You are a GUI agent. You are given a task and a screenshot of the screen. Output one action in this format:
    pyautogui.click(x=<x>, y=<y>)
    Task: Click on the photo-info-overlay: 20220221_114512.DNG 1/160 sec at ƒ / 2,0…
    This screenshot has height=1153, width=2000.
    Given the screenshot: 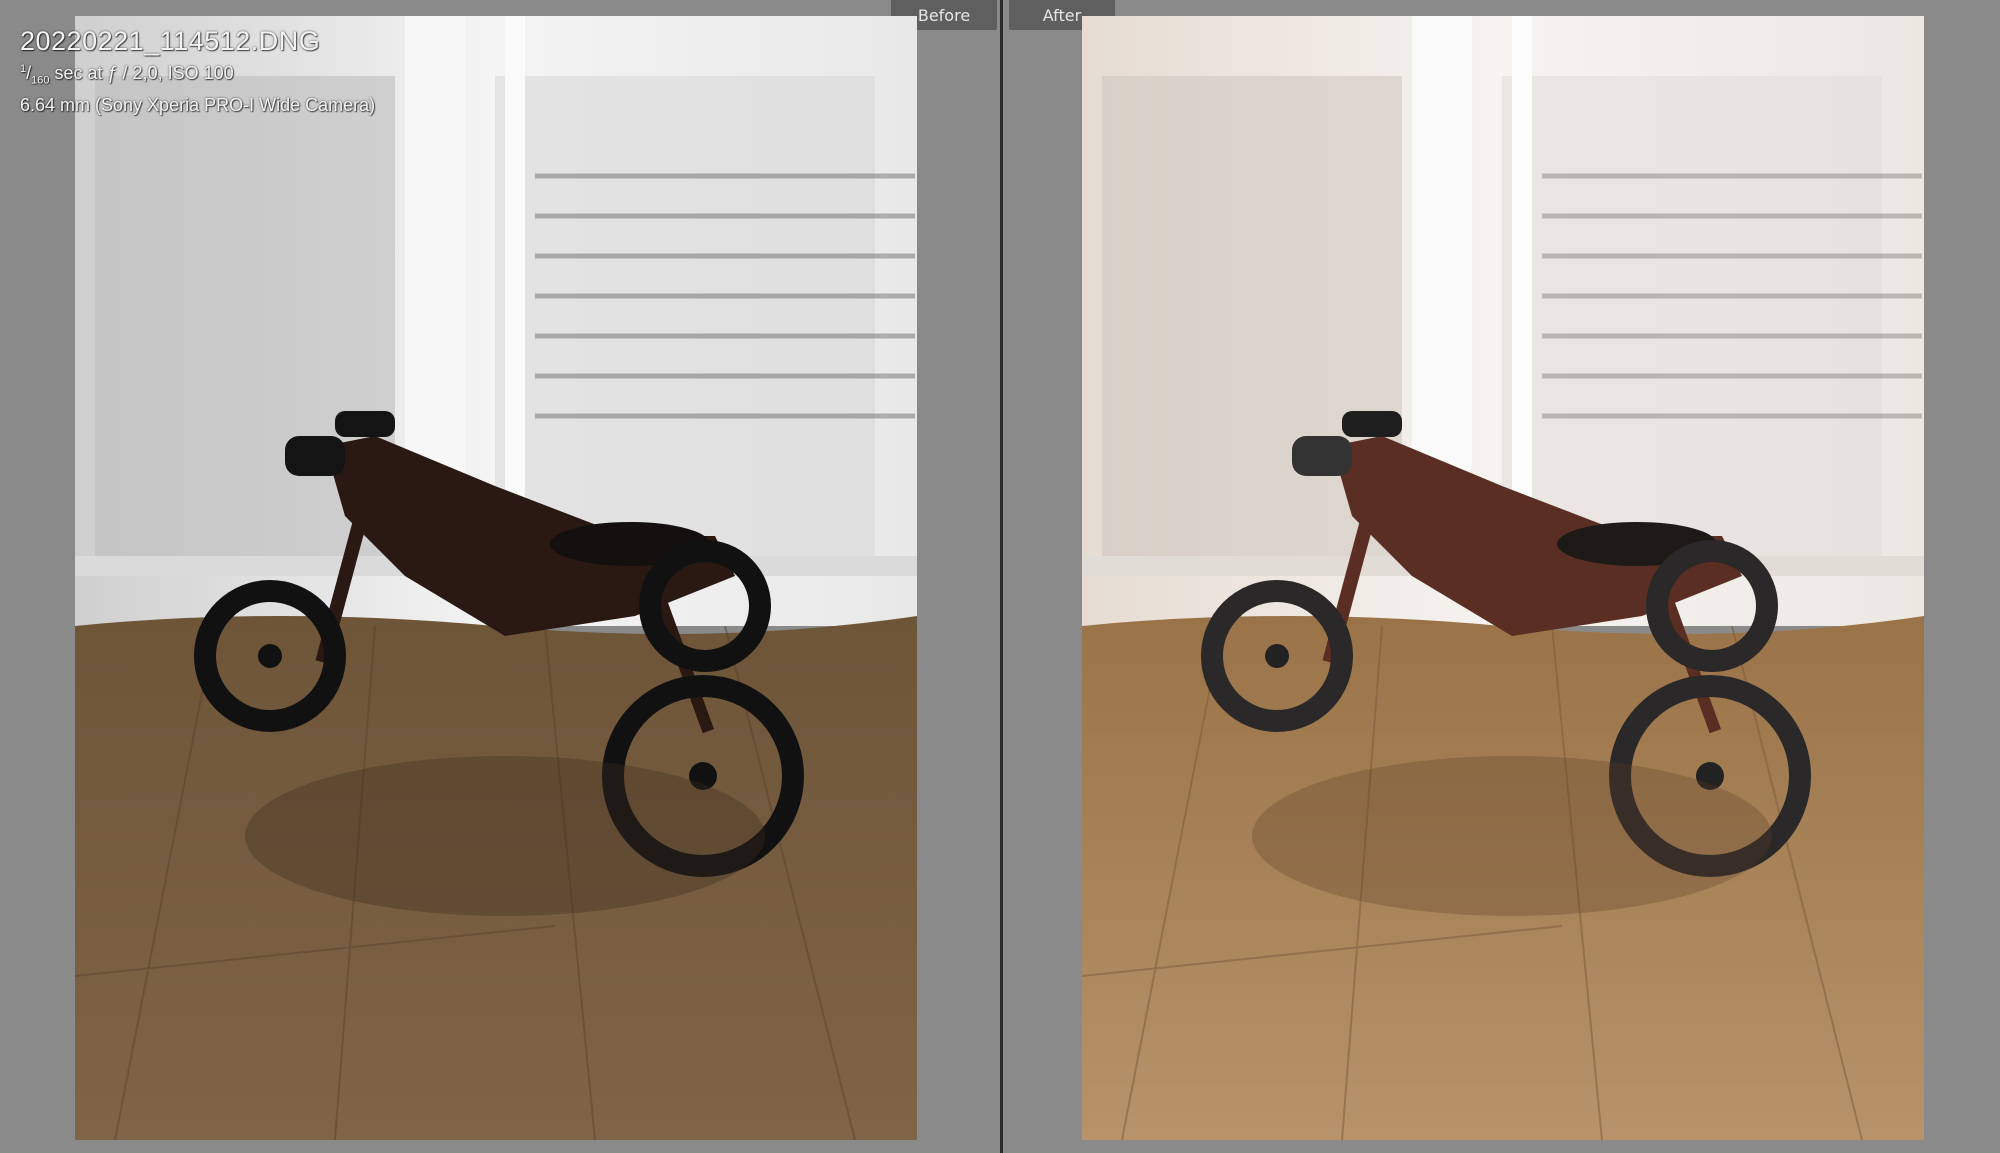 What is the action you would take?
    pyautogui.click(x=197, y=71)
    